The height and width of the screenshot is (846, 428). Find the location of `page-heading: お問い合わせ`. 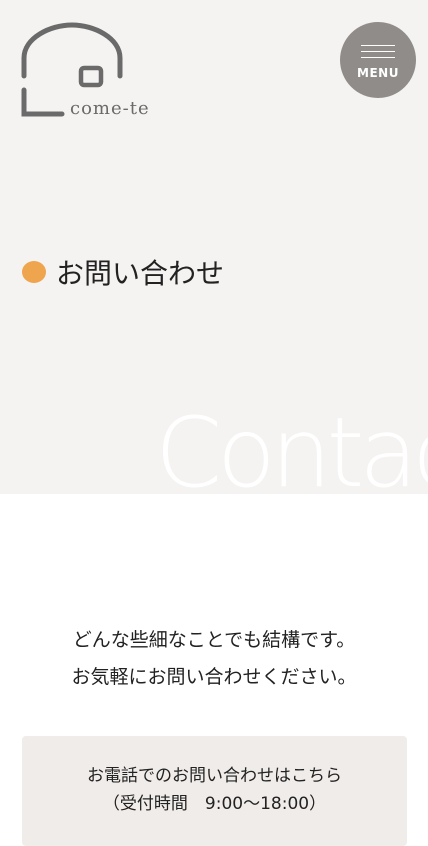

page-heading: お問い合わせ is located at coordinates (123, 272).